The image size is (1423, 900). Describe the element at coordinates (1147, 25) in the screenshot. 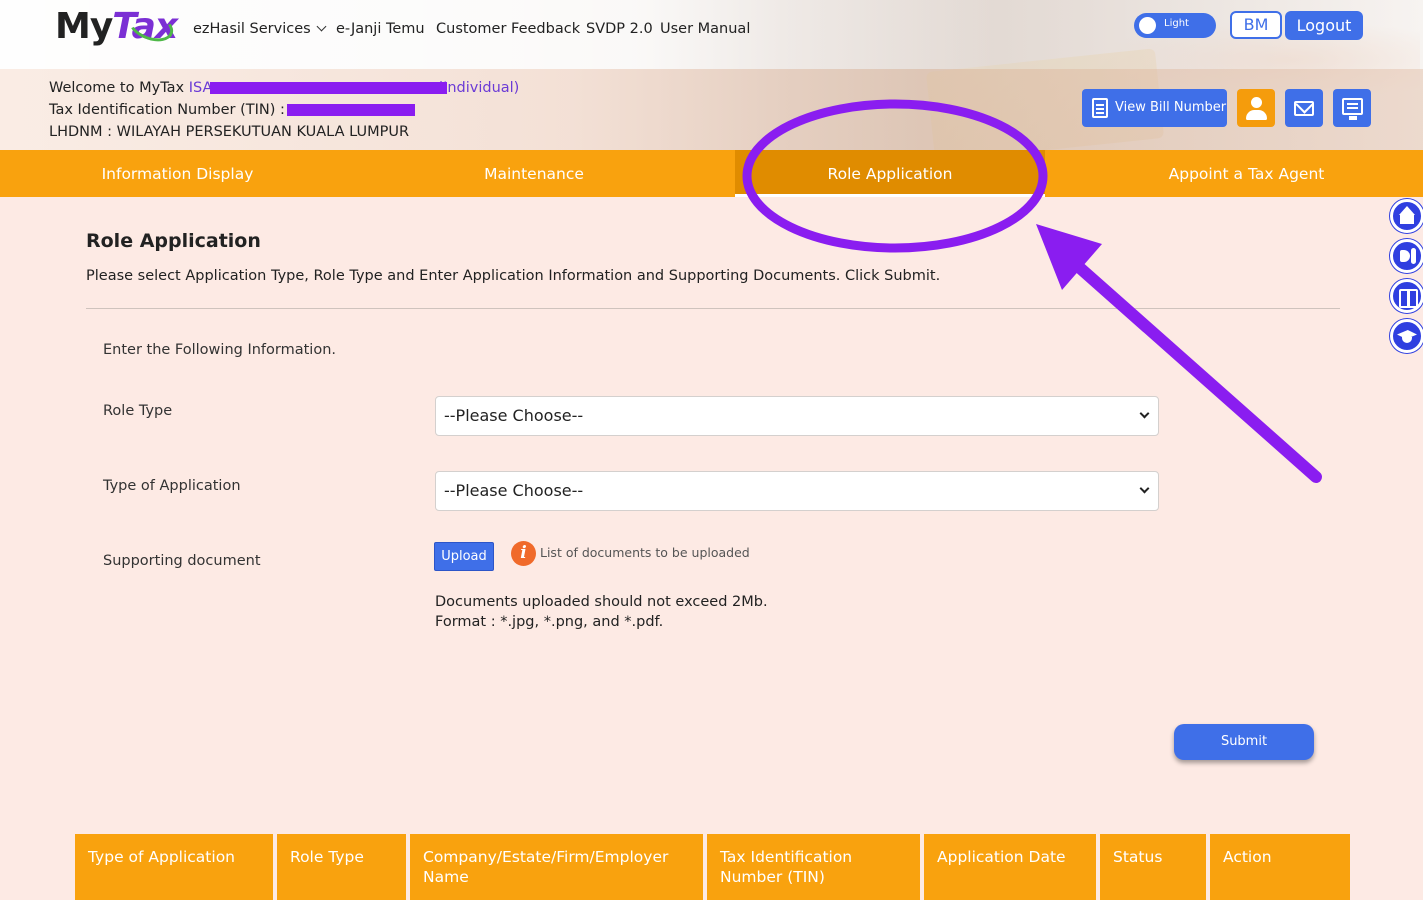

I see `toggle-knob` at that location.